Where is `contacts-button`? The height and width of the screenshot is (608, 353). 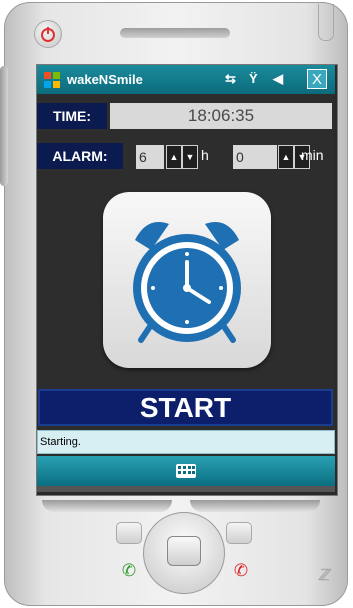
contacts-button is located at coordinates (239, 533).